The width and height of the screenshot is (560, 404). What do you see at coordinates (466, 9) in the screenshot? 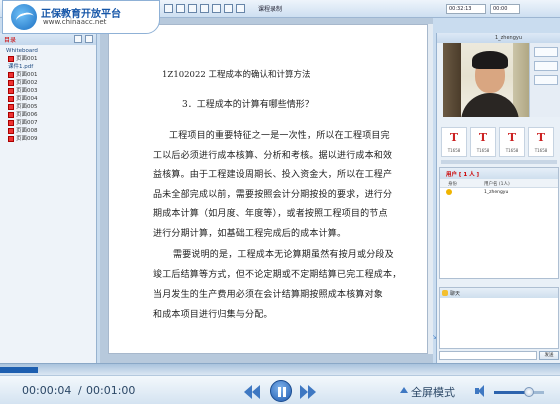
I see `timer-field: 00:32:13` at bounding box center [466, 9].